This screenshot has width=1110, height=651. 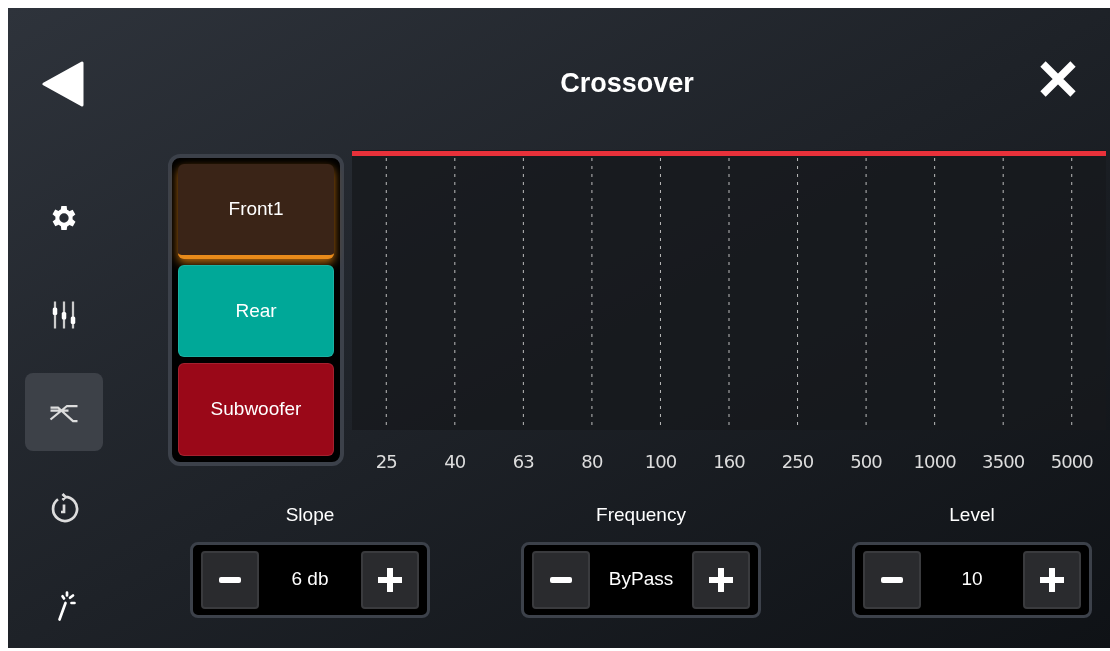 What do you see at coordinates (972, 579) in the screenshot?
I see `control-value: 10` at bounding box center [972, 579].